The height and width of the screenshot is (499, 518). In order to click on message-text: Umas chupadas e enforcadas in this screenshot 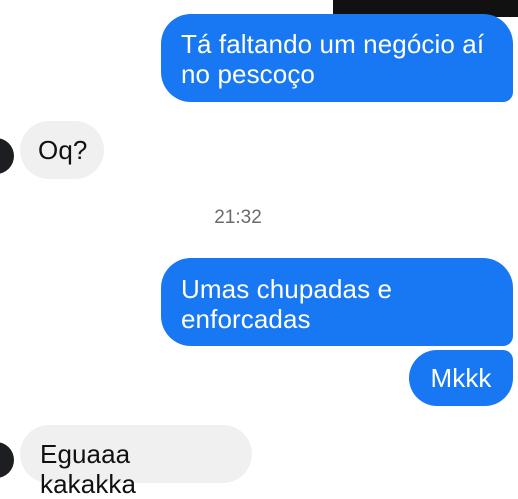, I will do `click(287, 304)`.